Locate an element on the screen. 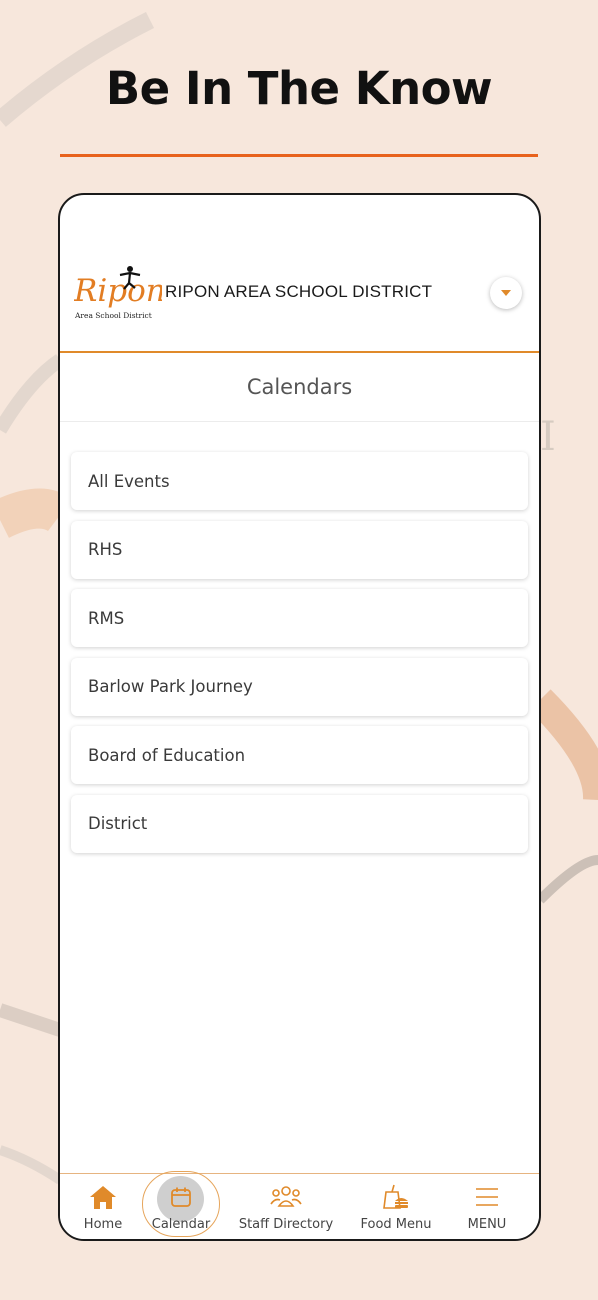 The width and height of the screenshot is (598, 1300). tab-staff-directory: Staff Directory is located at coordinates (286, 1206).